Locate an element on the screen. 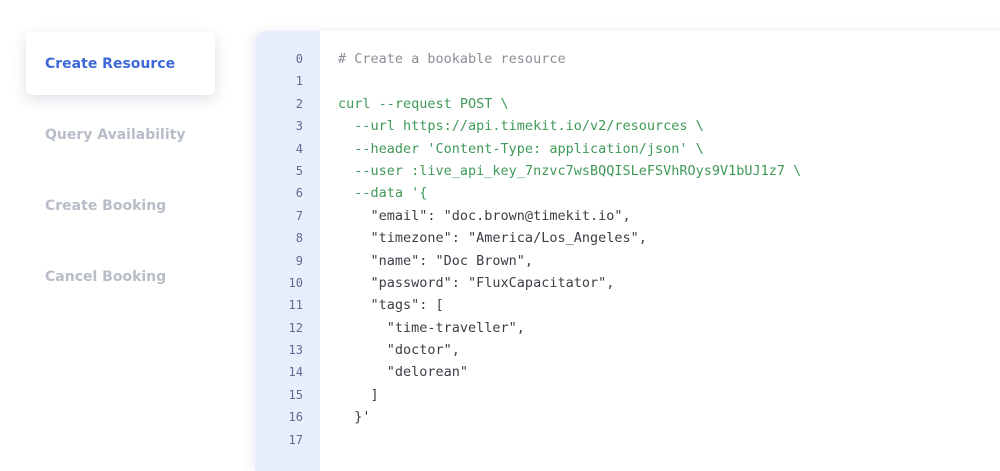  line-number: 14 is located at coordinates (295, 372).